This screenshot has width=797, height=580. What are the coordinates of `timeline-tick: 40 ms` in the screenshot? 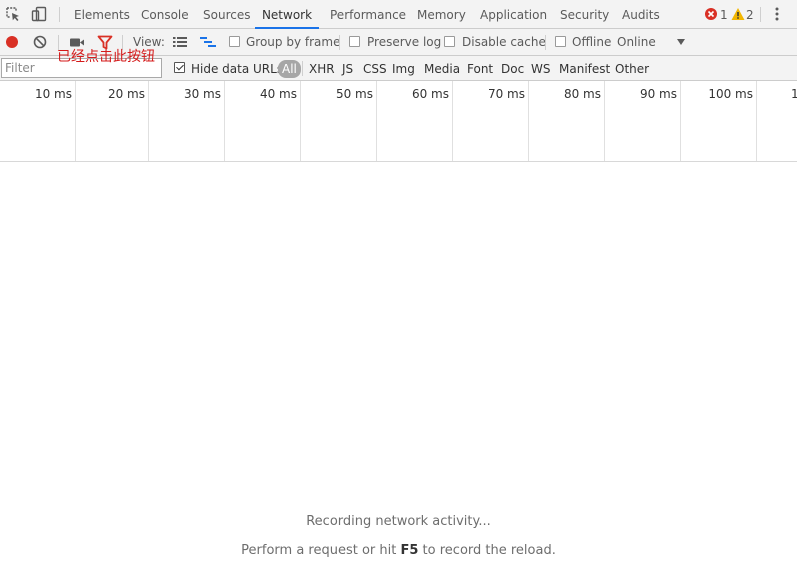 It's located at (263, 121).